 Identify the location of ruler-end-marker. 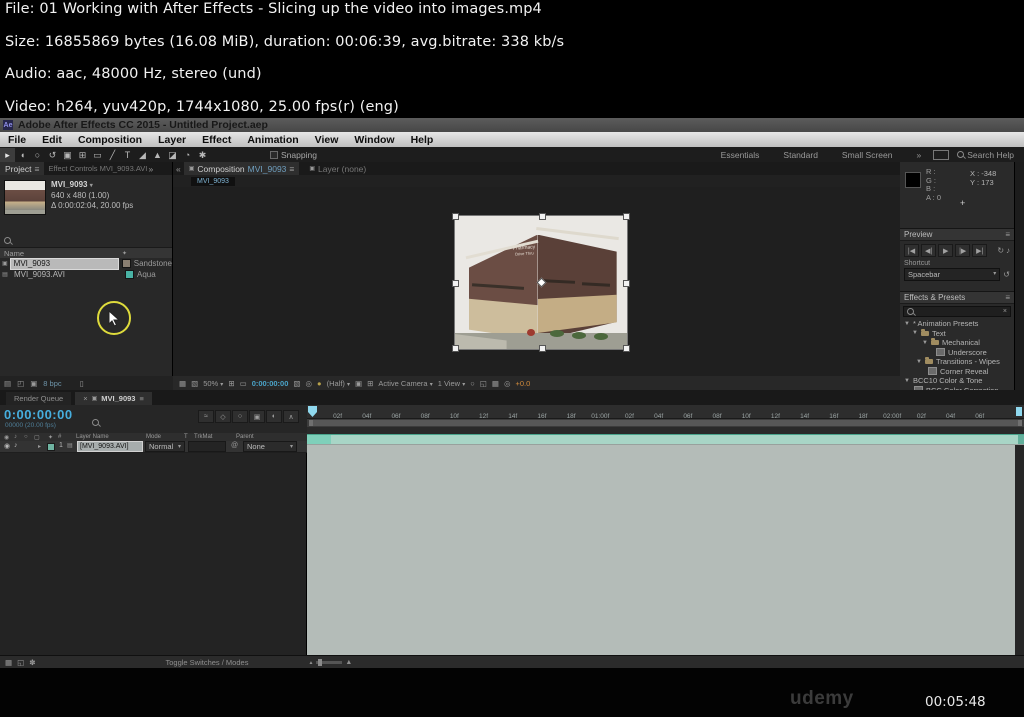
(1019, 411).